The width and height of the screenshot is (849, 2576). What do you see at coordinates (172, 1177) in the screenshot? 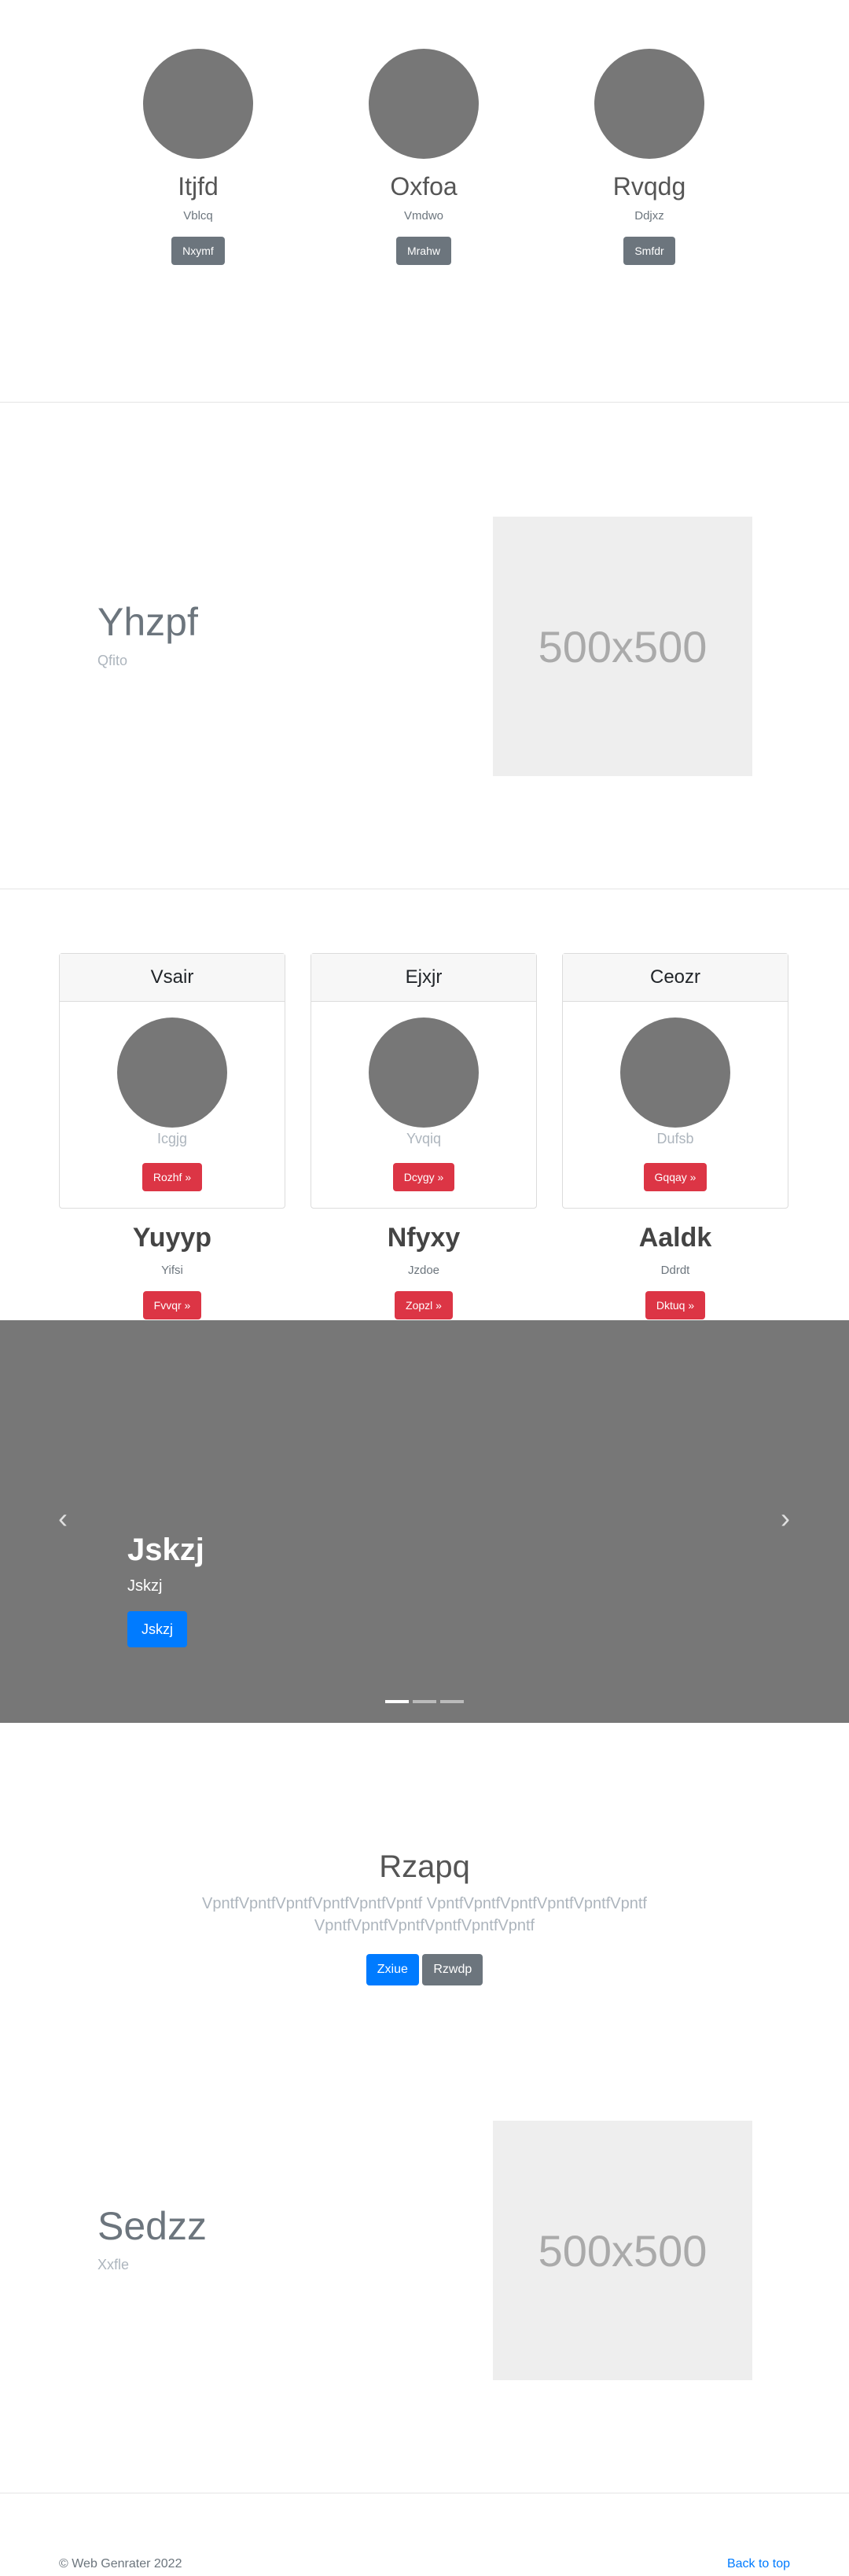
I see `card-button: Rozhf »` at bounding box center [172, 1177].